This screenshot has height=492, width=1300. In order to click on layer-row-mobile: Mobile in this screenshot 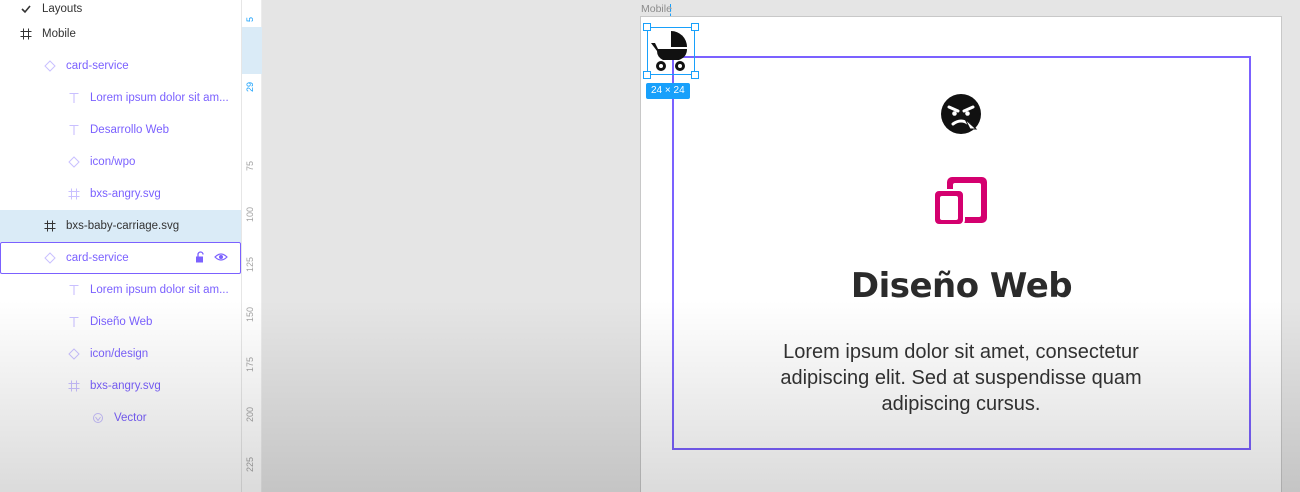, I will do `click(120, 34)`.